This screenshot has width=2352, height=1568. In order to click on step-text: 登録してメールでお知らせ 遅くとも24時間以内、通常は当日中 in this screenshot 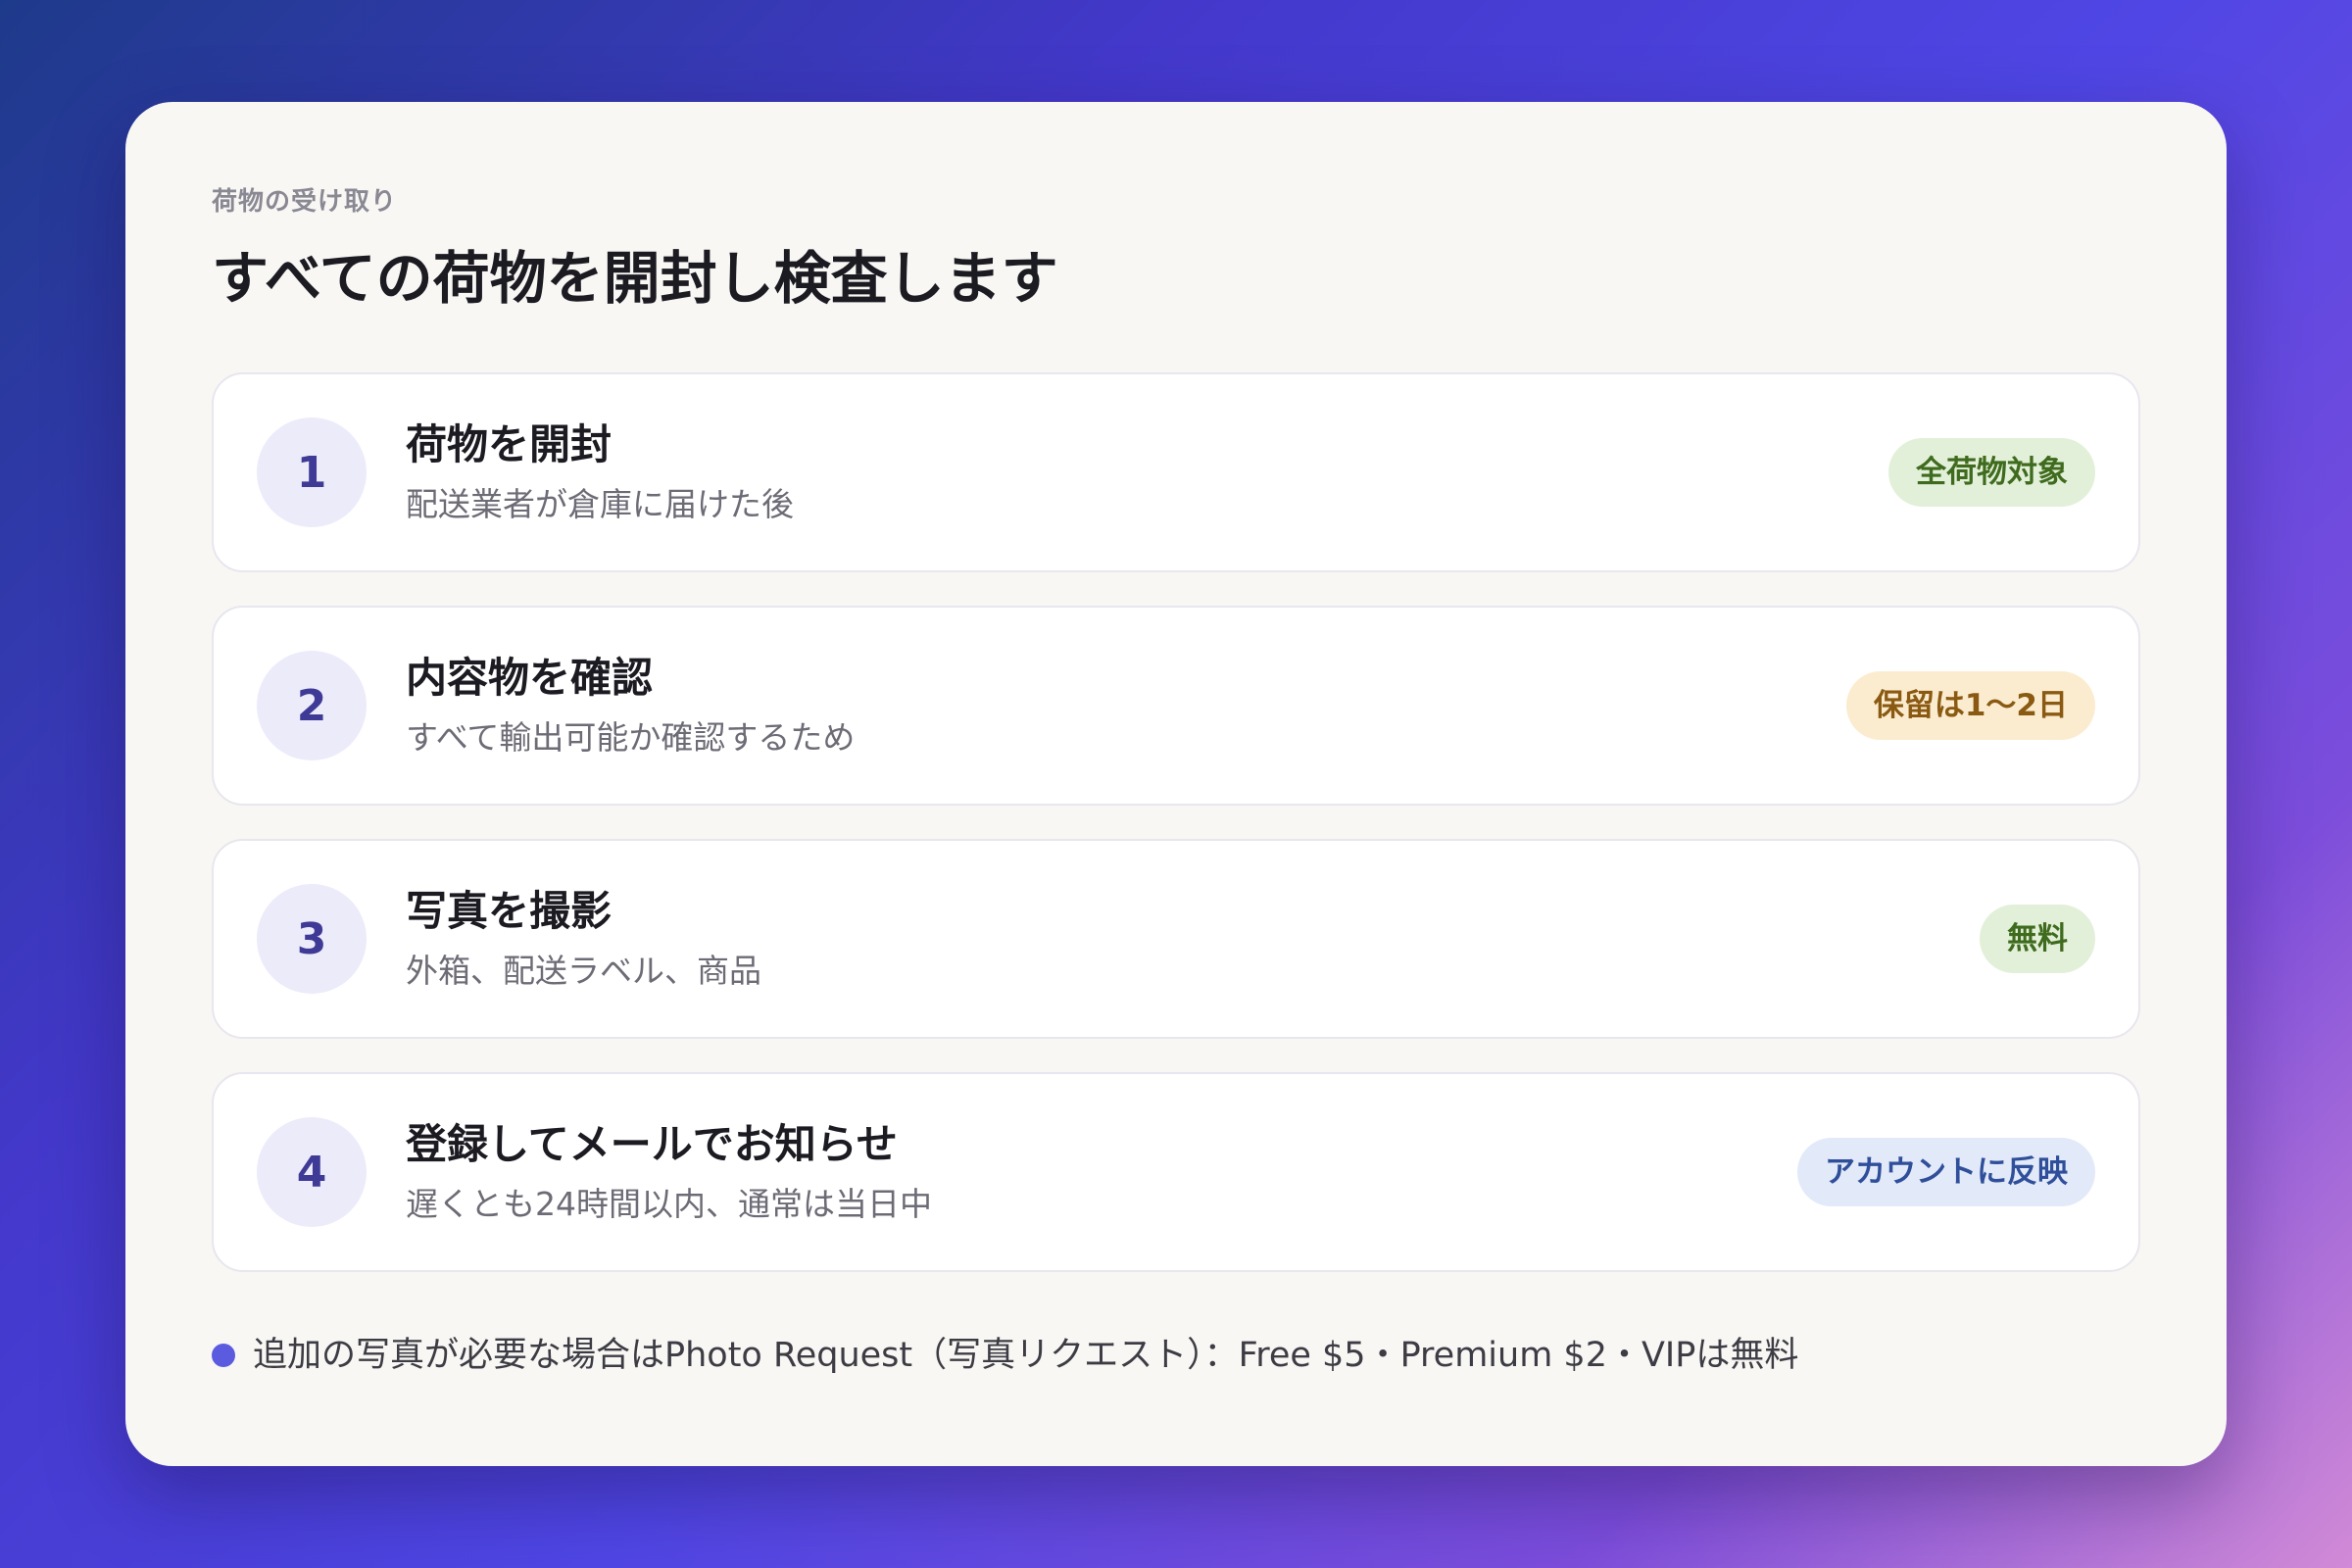, I will do `click(1101, 1172)`.